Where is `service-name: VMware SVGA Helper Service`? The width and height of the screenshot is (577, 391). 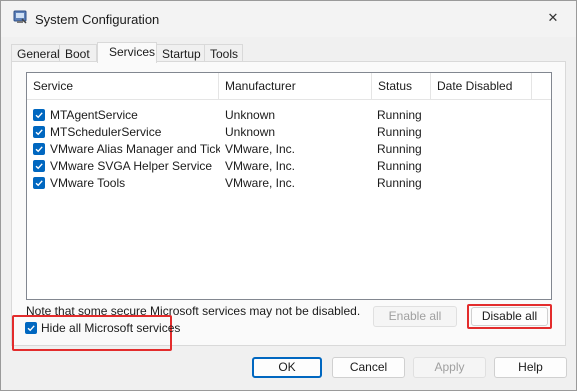
service-name: VMware SVGA Helper Service is located at coordinates (131, 166).